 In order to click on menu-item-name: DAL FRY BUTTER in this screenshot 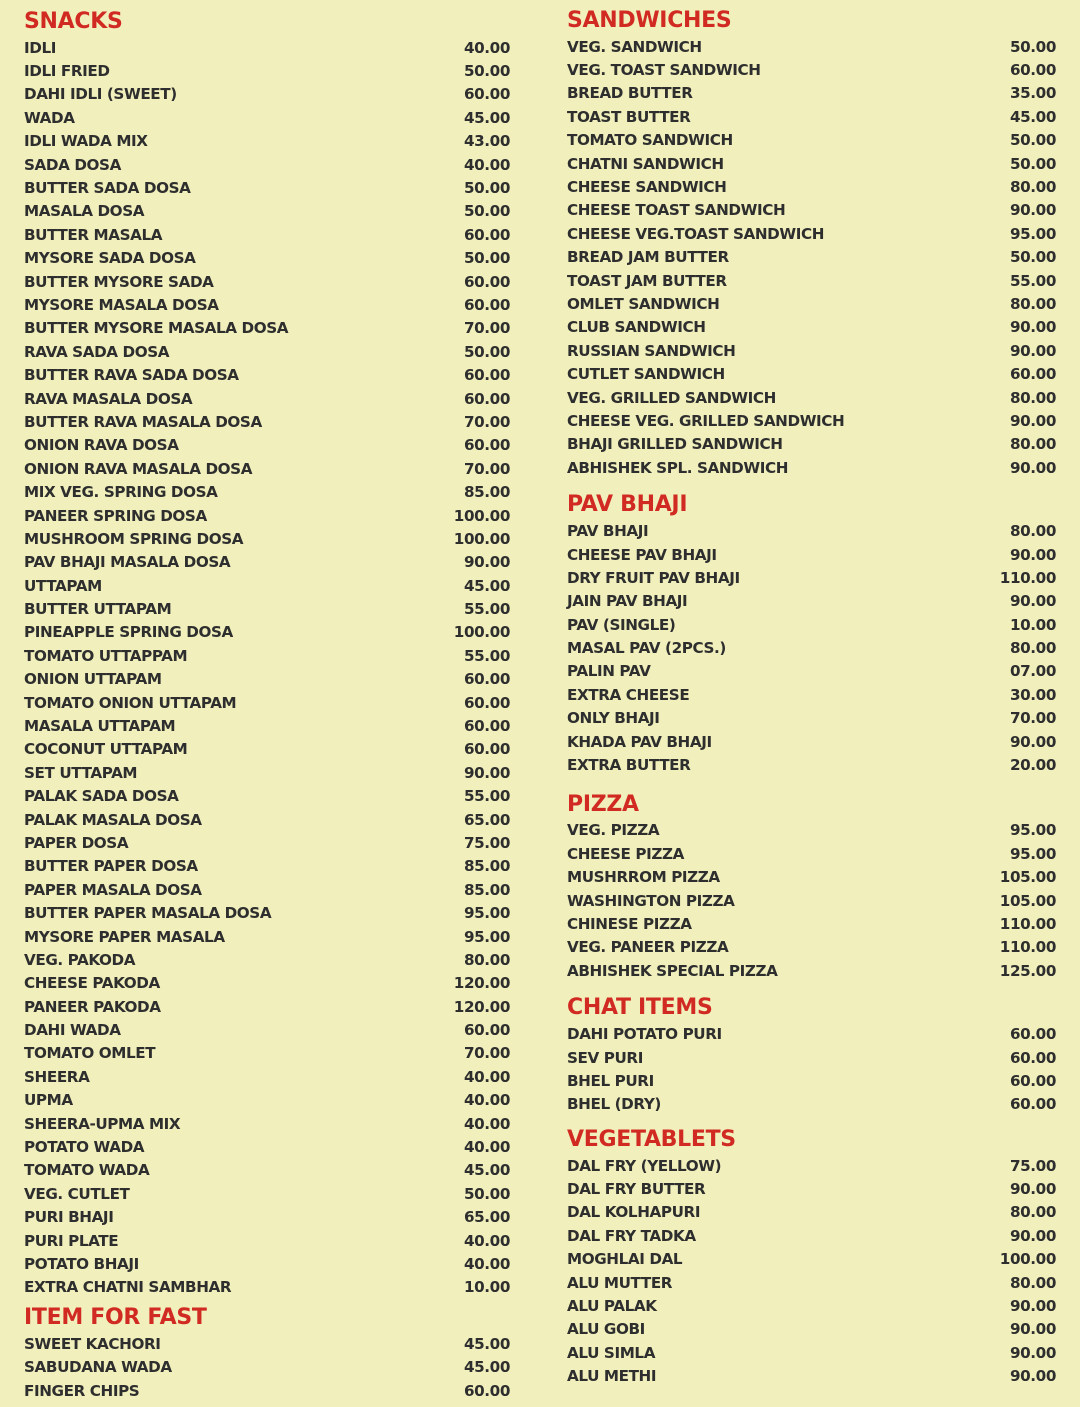, I will do `click(636, 1189)`.